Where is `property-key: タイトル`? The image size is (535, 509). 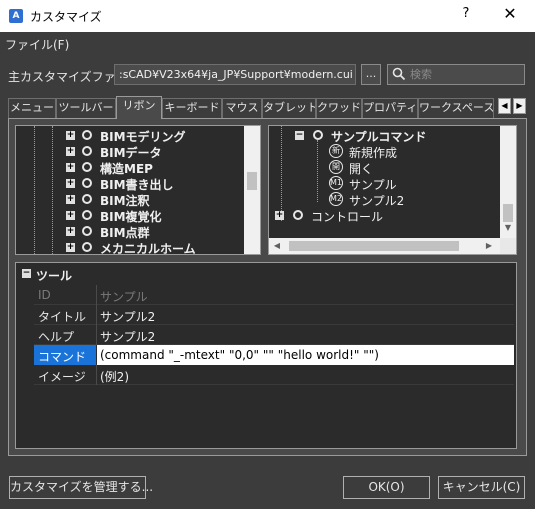 property-key: タイトル is located at coordinates (62, 317).